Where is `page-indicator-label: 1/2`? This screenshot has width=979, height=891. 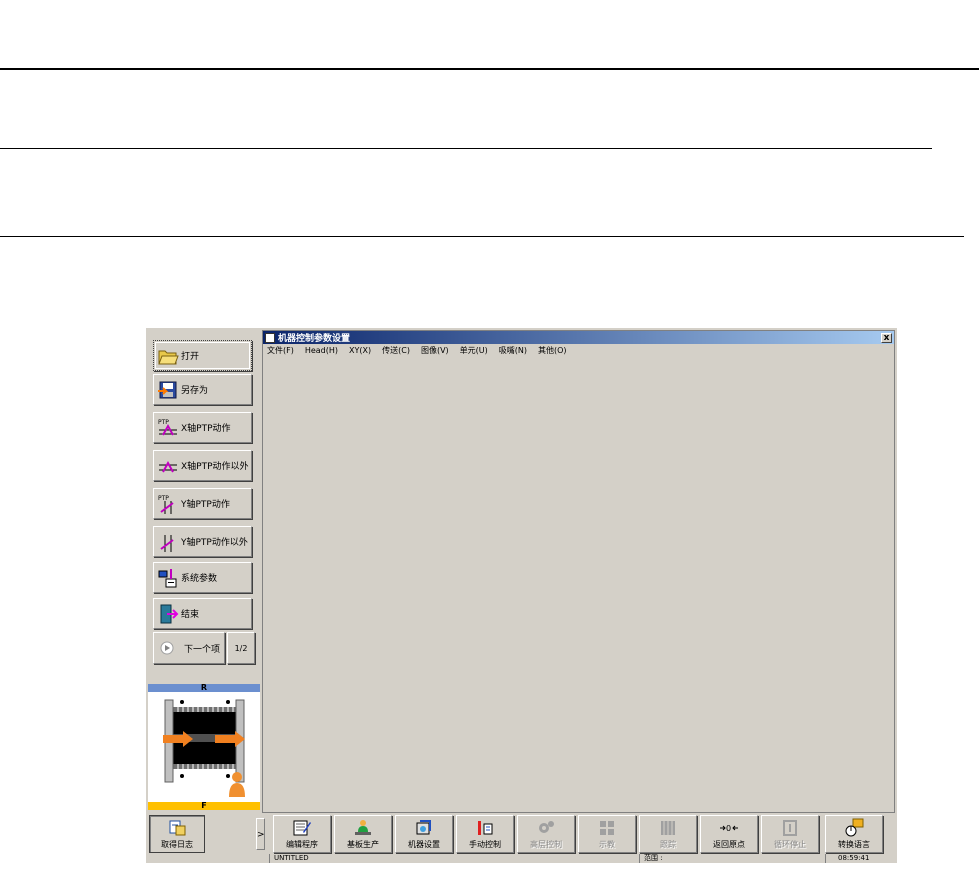 page-indicator-label: 1/2 is located at coordinates (241, 648).